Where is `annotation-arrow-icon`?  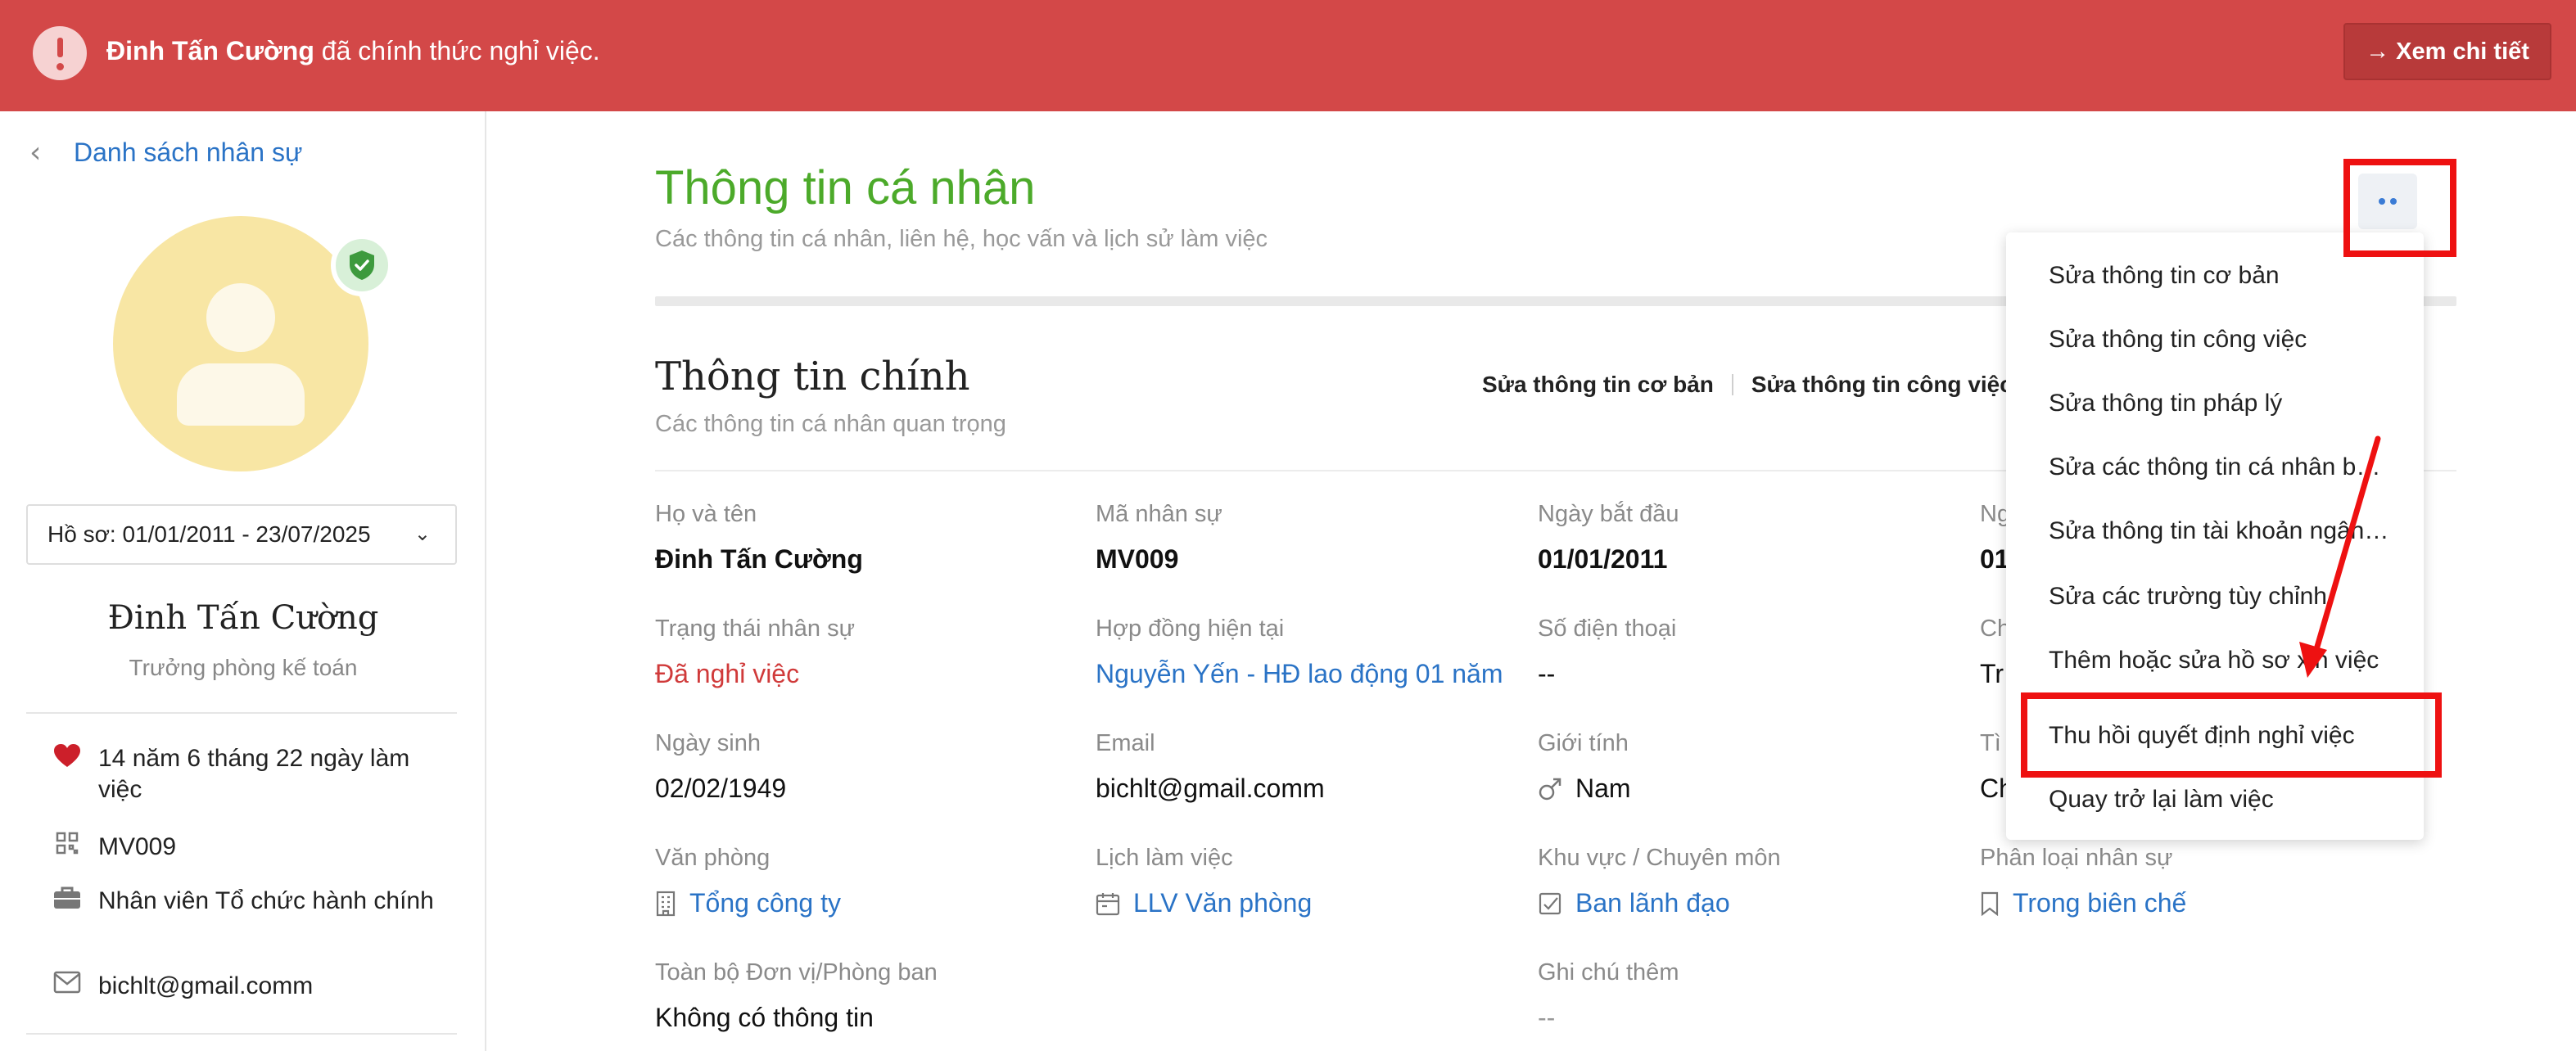 annotation-arrow-icon is located at coordinates (2340, 556).